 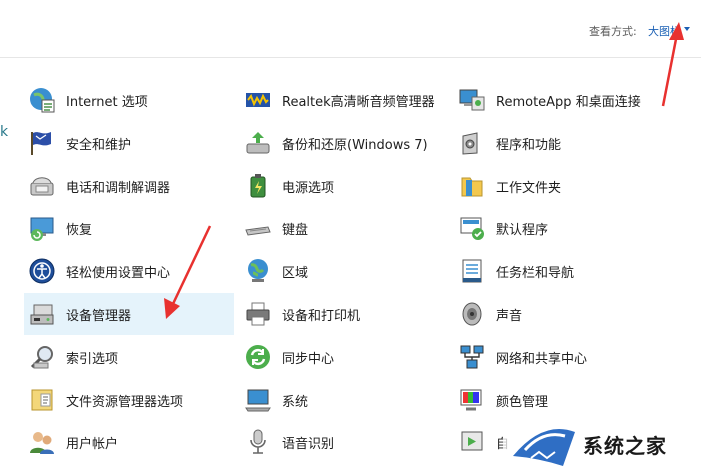 What do you see at coordinates (569, 143) in the screenshot?
I see `item-programs-features: 程序和功能` at bounding box center [569, 143].